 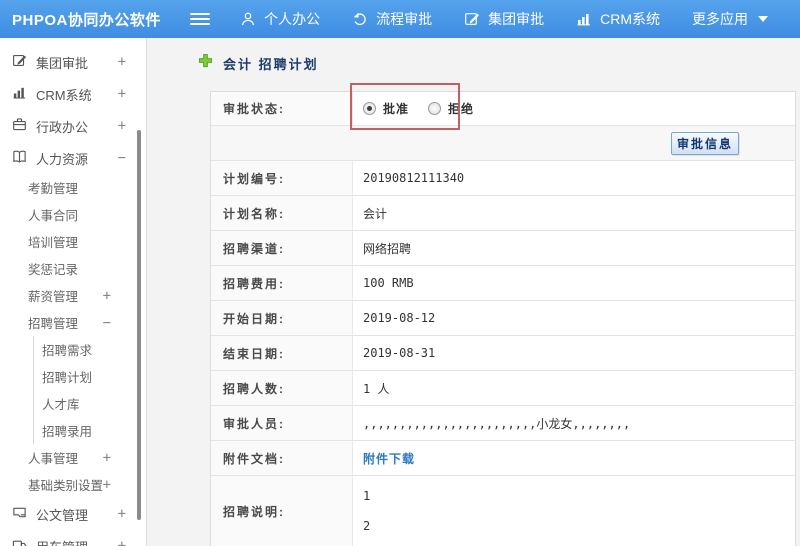 I want to click on sidebar-item-label: 招聘计划, so click(x=67, y=378).